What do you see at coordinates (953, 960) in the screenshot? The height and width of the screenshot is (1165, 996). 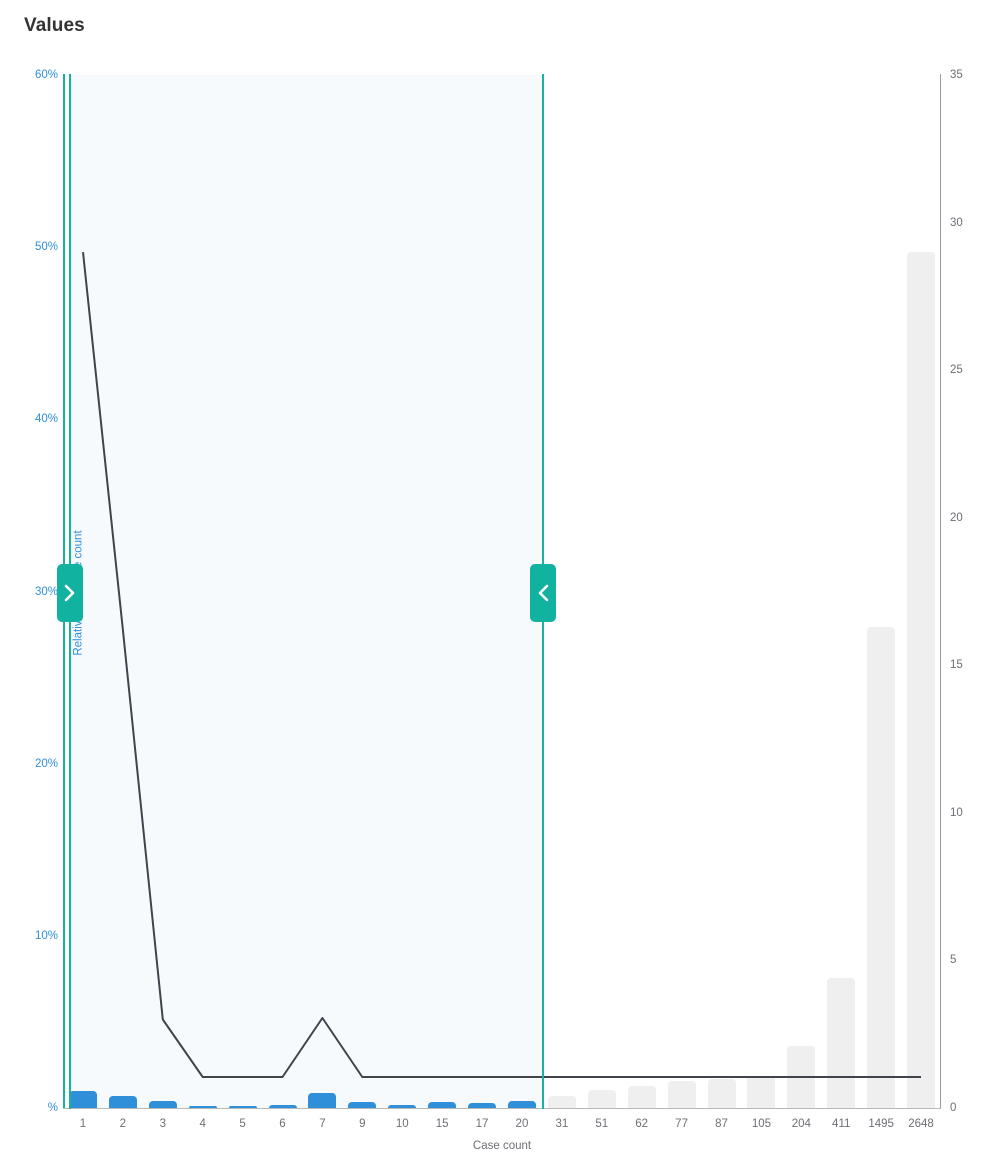 I see `right-axis-tick: 5` at bounding box center [953, 960].